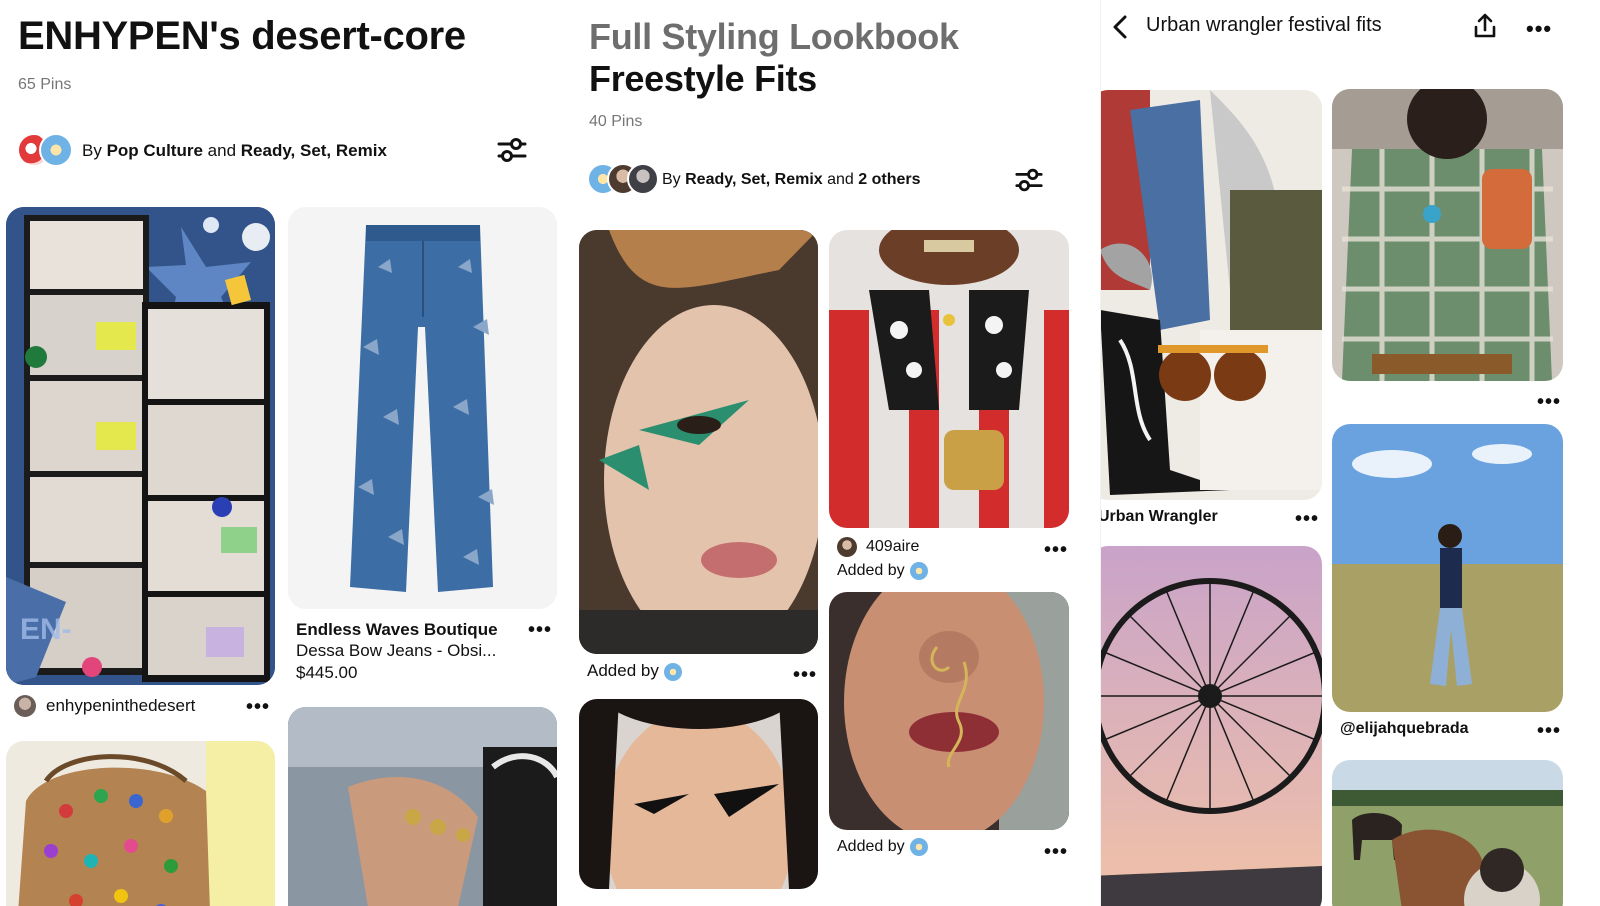 This screenshot has width=1600, height=906. Describe the element at coordinates (1159, 517) in the screenshot. I see `pin-title: Urban Wrangler` at that location.